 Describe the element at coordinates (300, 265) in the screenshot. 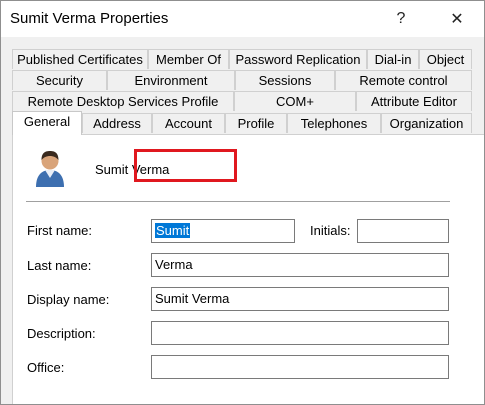

I see `last-name-field: Verma` at that location.